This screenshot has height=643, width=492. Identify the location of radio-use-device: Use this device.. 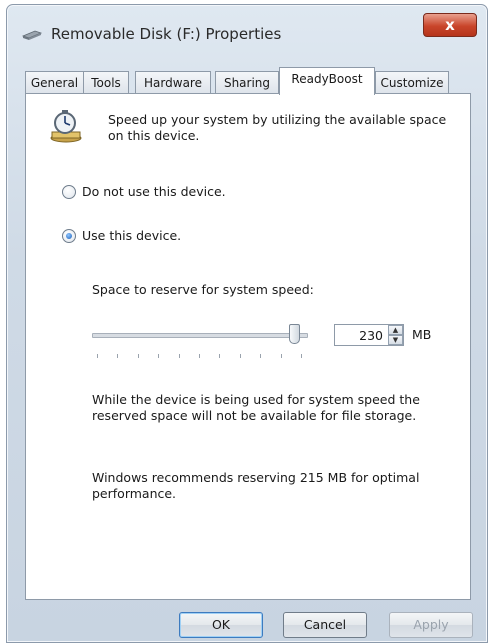
(121, 235).